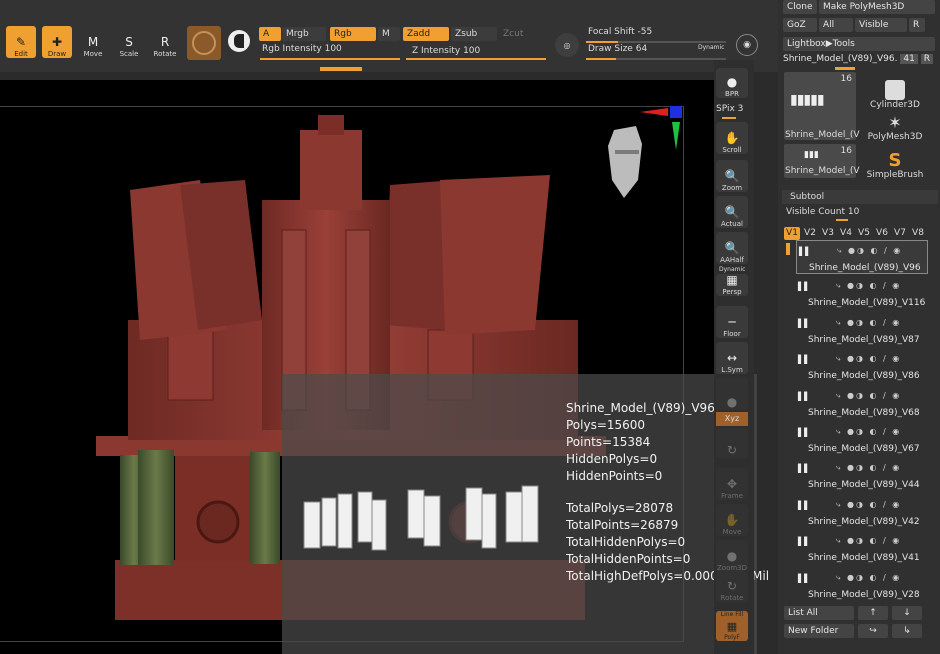 The image size is (940, 654). I want to click on move-up-button: ↑, so click(873, 613).